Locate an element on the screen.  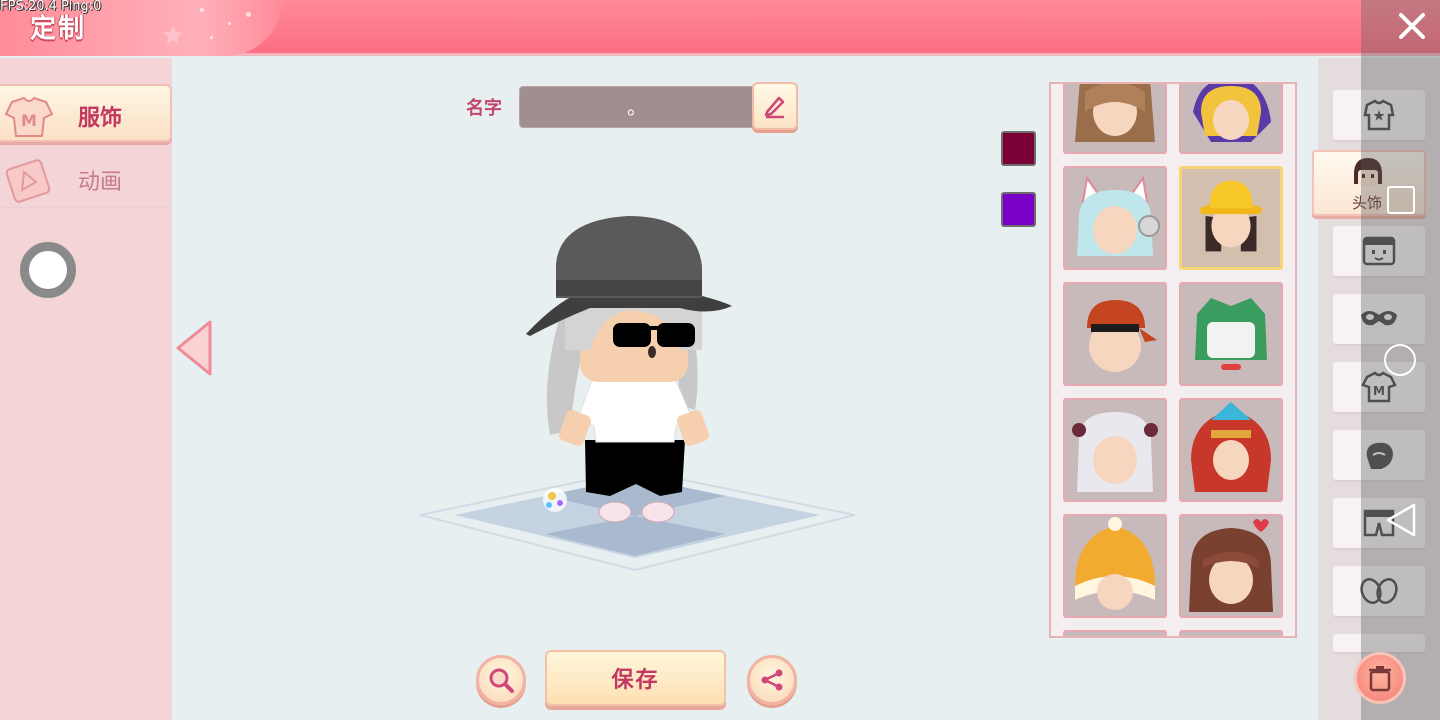
item-white-twin-tails is located at coordinates (1115, 450).